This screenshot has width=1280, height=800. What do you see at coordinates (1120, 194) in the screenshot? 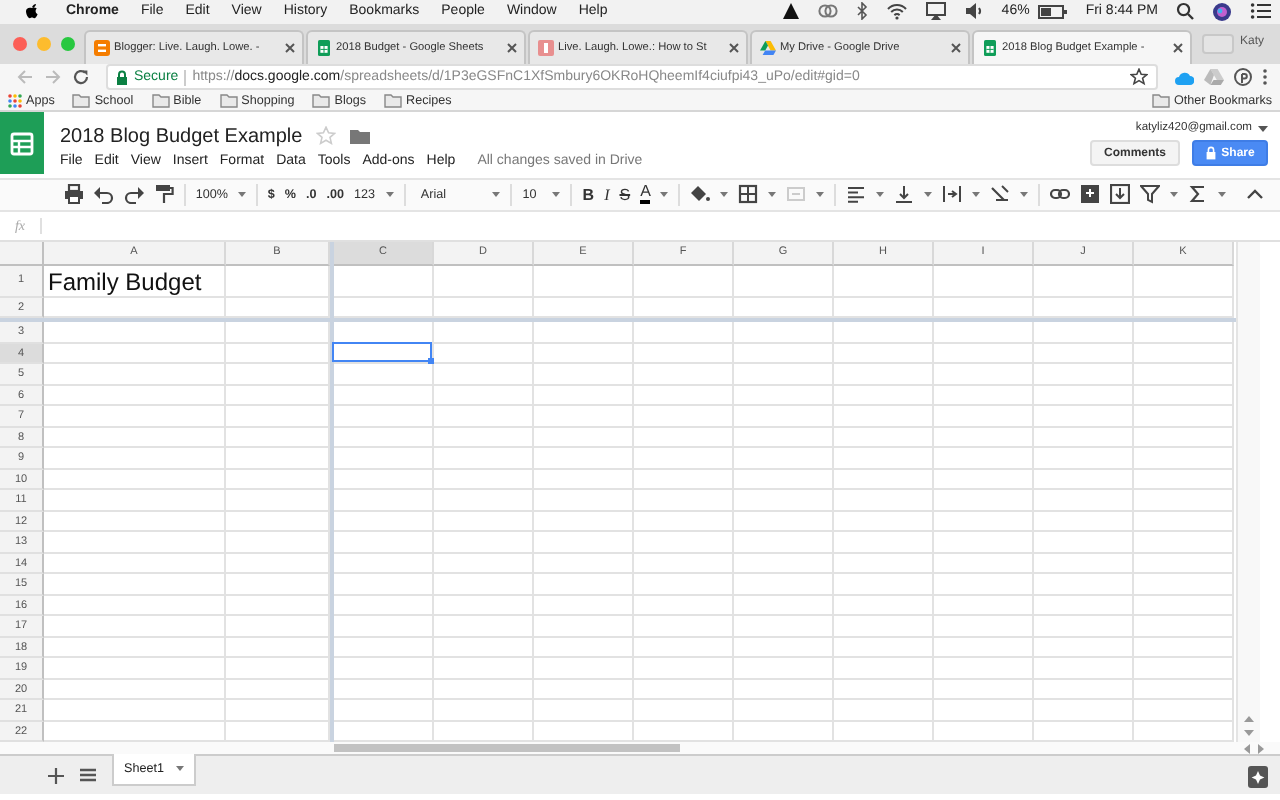
I see `insert-chart-icon` at bounding box center [1120, 194].